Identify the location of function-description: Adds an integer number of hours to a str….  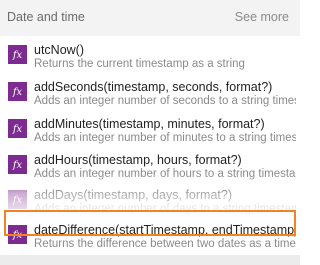
(165, 174).